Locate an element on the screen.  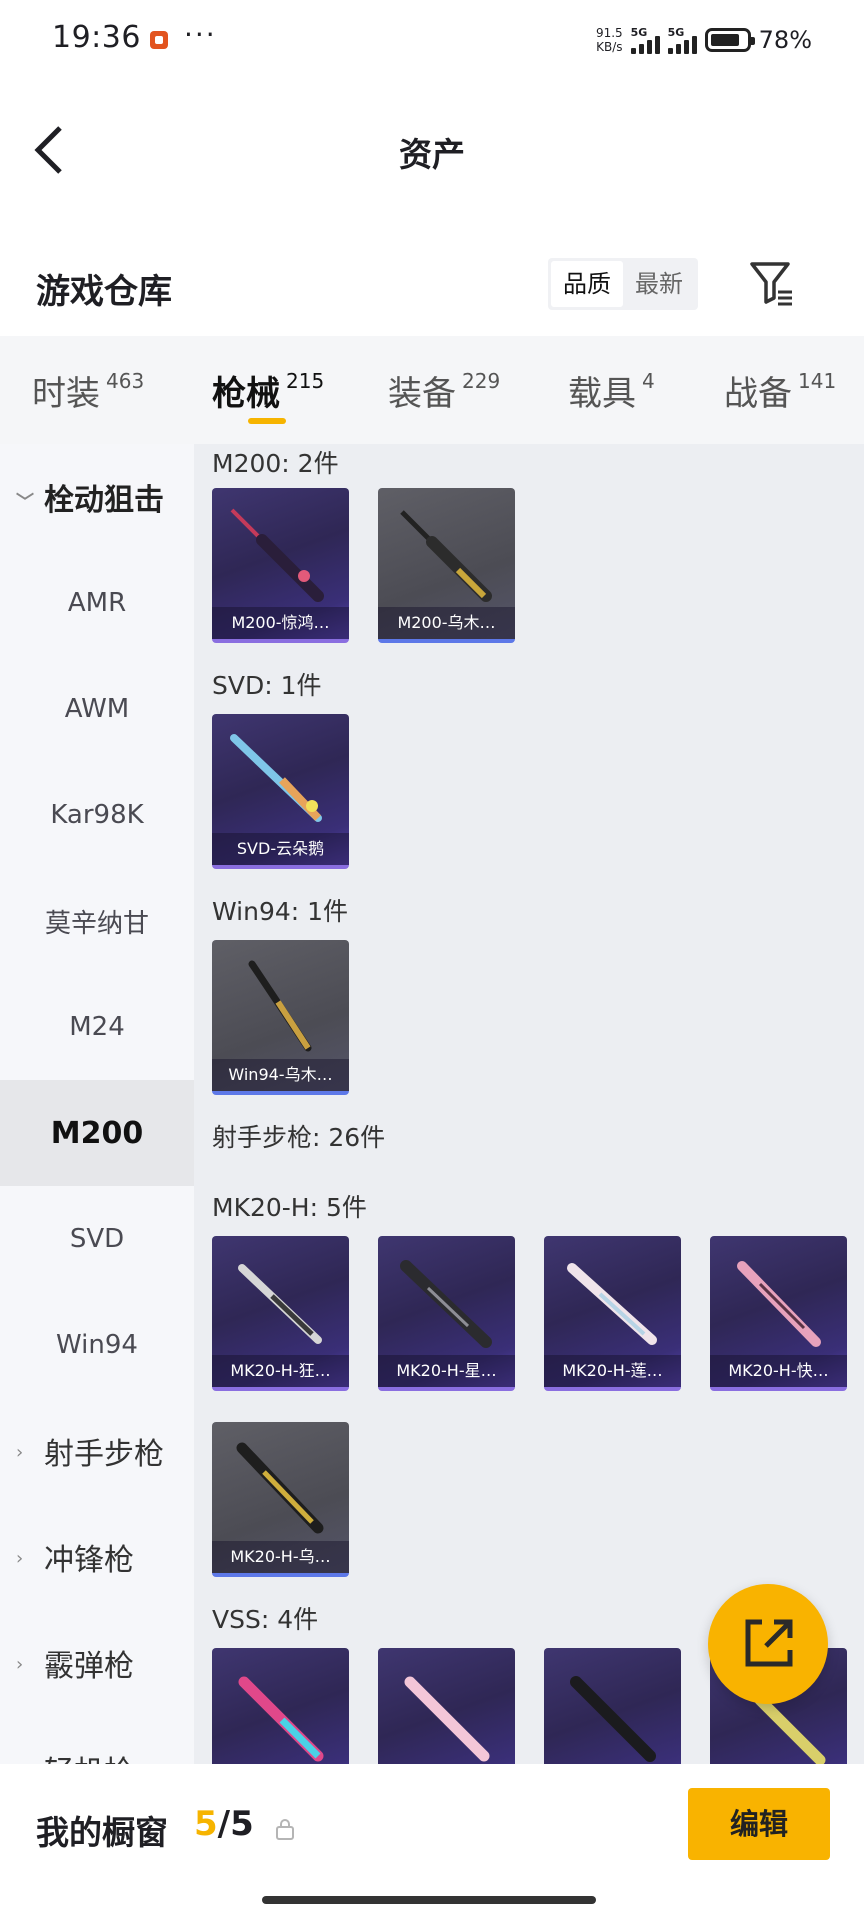
showcase-label: 我的橱窗 is located at coordinates (102, 1832).